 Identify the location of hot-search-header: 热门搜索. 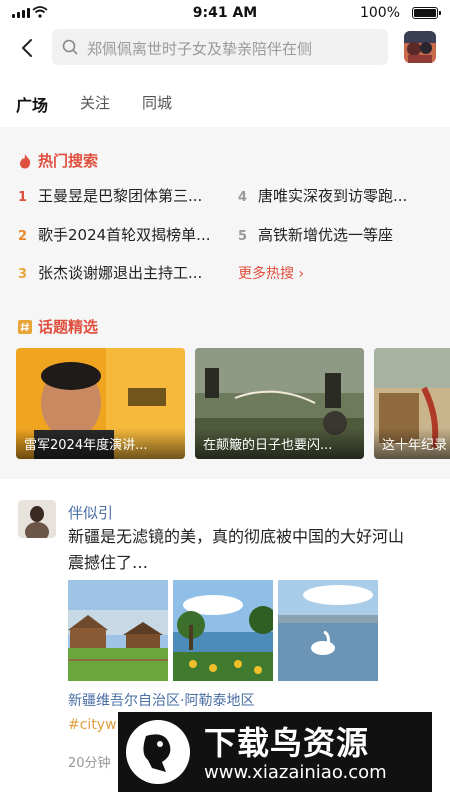
(58, 160).